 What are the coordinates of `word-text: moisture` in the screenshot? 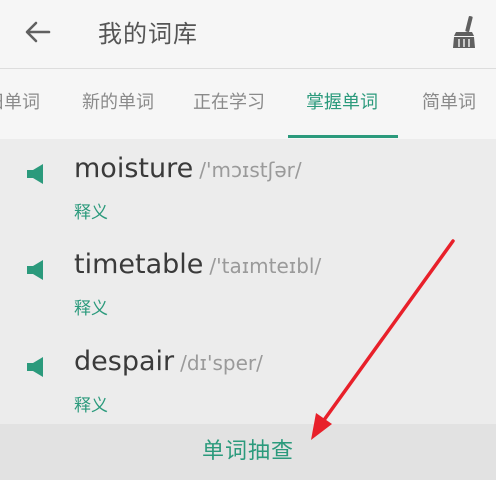 It's located at (134, 168).